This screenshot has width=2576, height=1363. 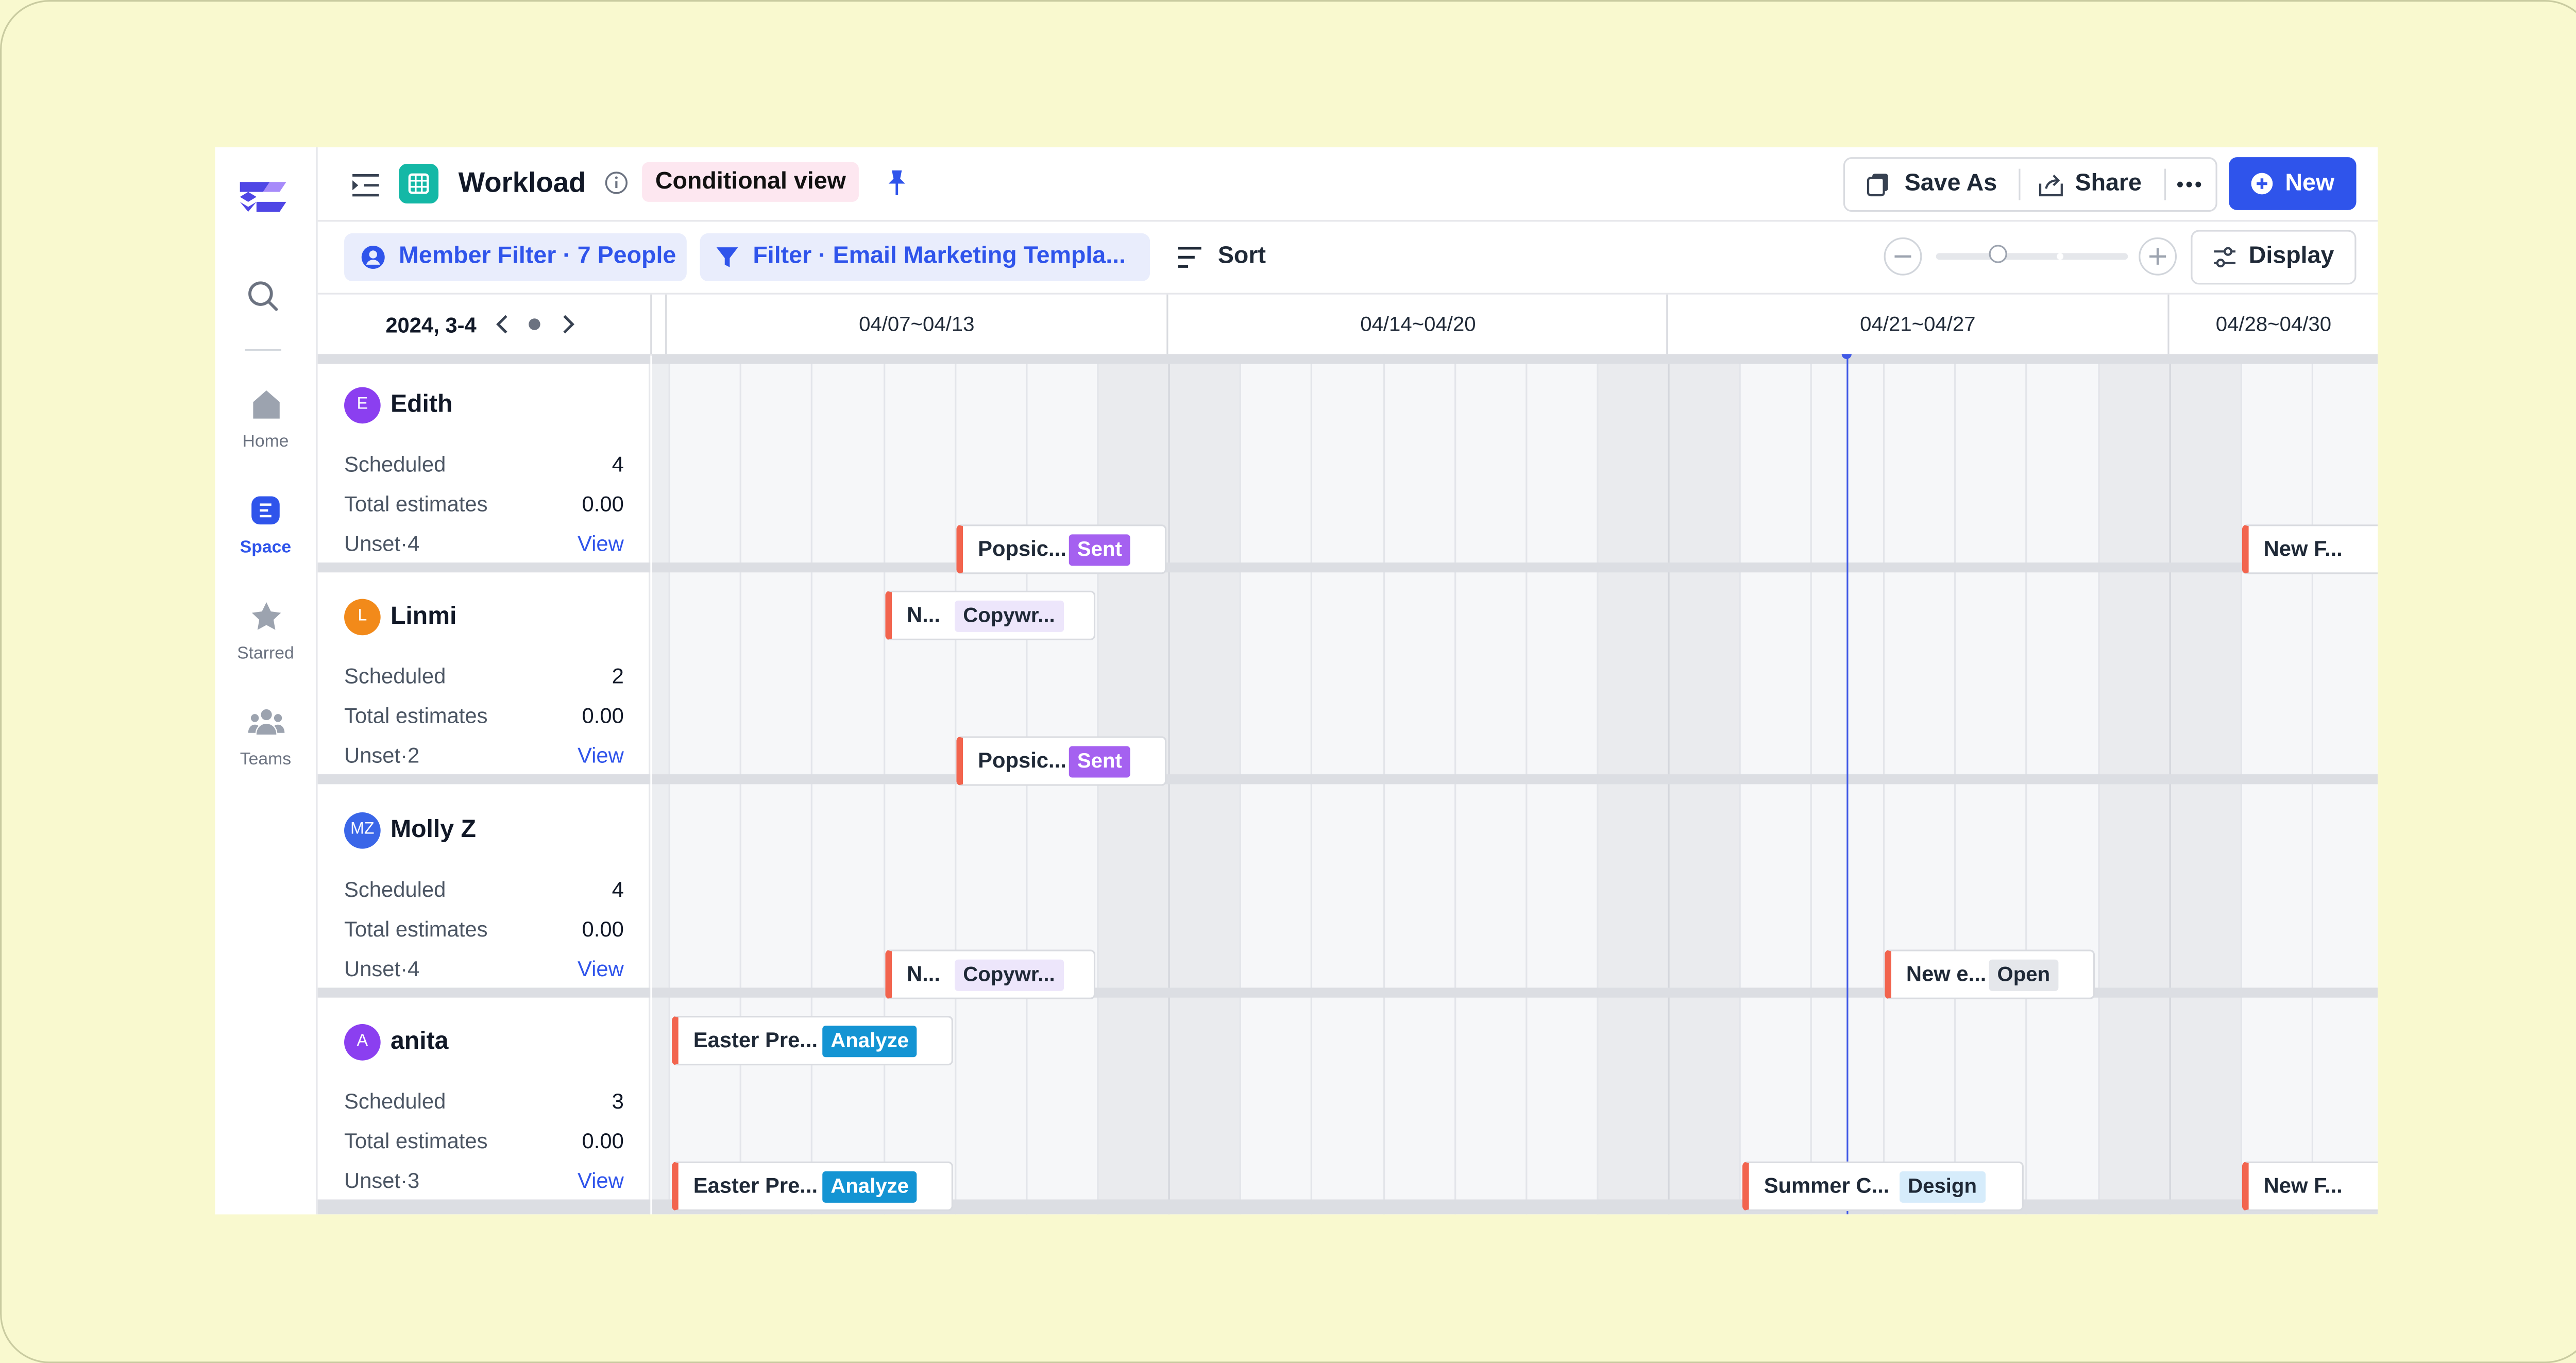 What do you see at coordinates (433, 829) in the screenshot?
I see `member-name: Molly Z` at bounding box center [433, 829].